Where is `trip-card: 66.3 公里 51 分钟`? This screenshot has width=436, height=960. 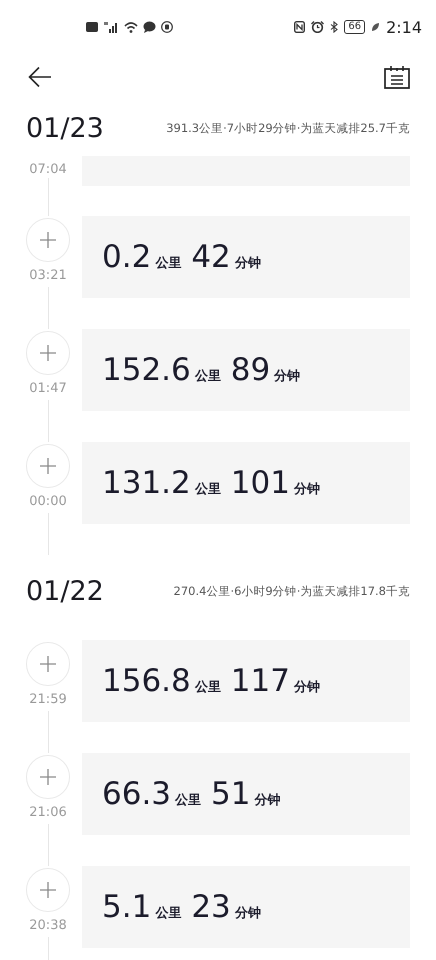 trip-card: 66.3 公里 51 分钟 is located at coordinates (246, 794).